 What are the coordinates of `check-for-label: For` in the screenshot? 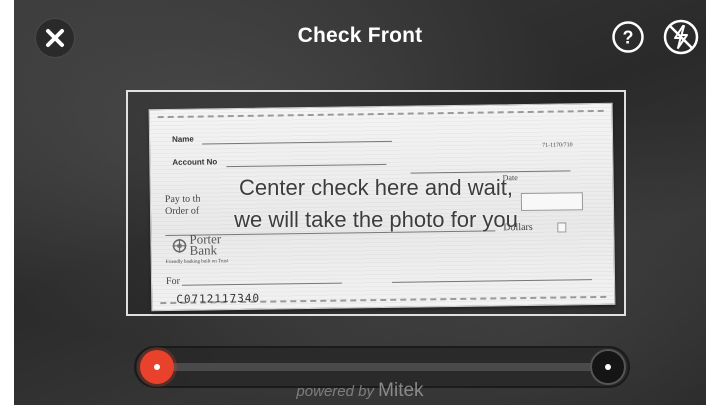 It's located at (173, 281).